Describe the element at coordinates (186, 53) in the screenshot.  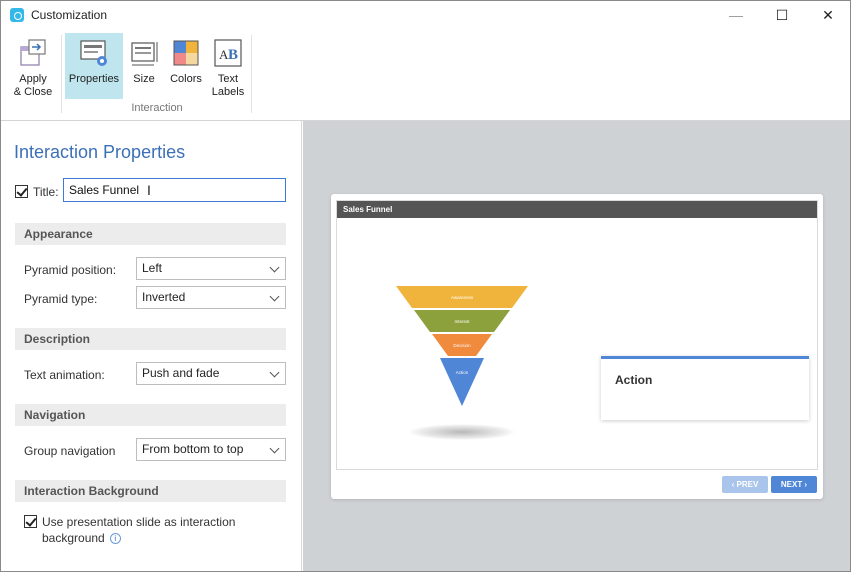
I see `colors-icon` at that location.